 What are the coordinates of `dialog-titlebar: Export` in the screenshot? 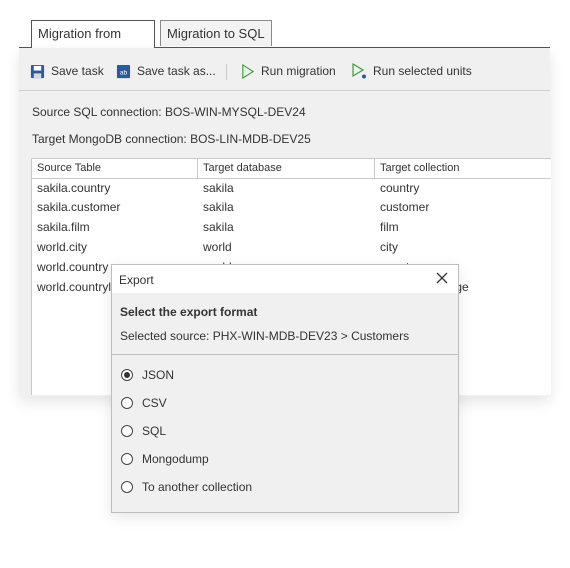 It's located at (285, 279).